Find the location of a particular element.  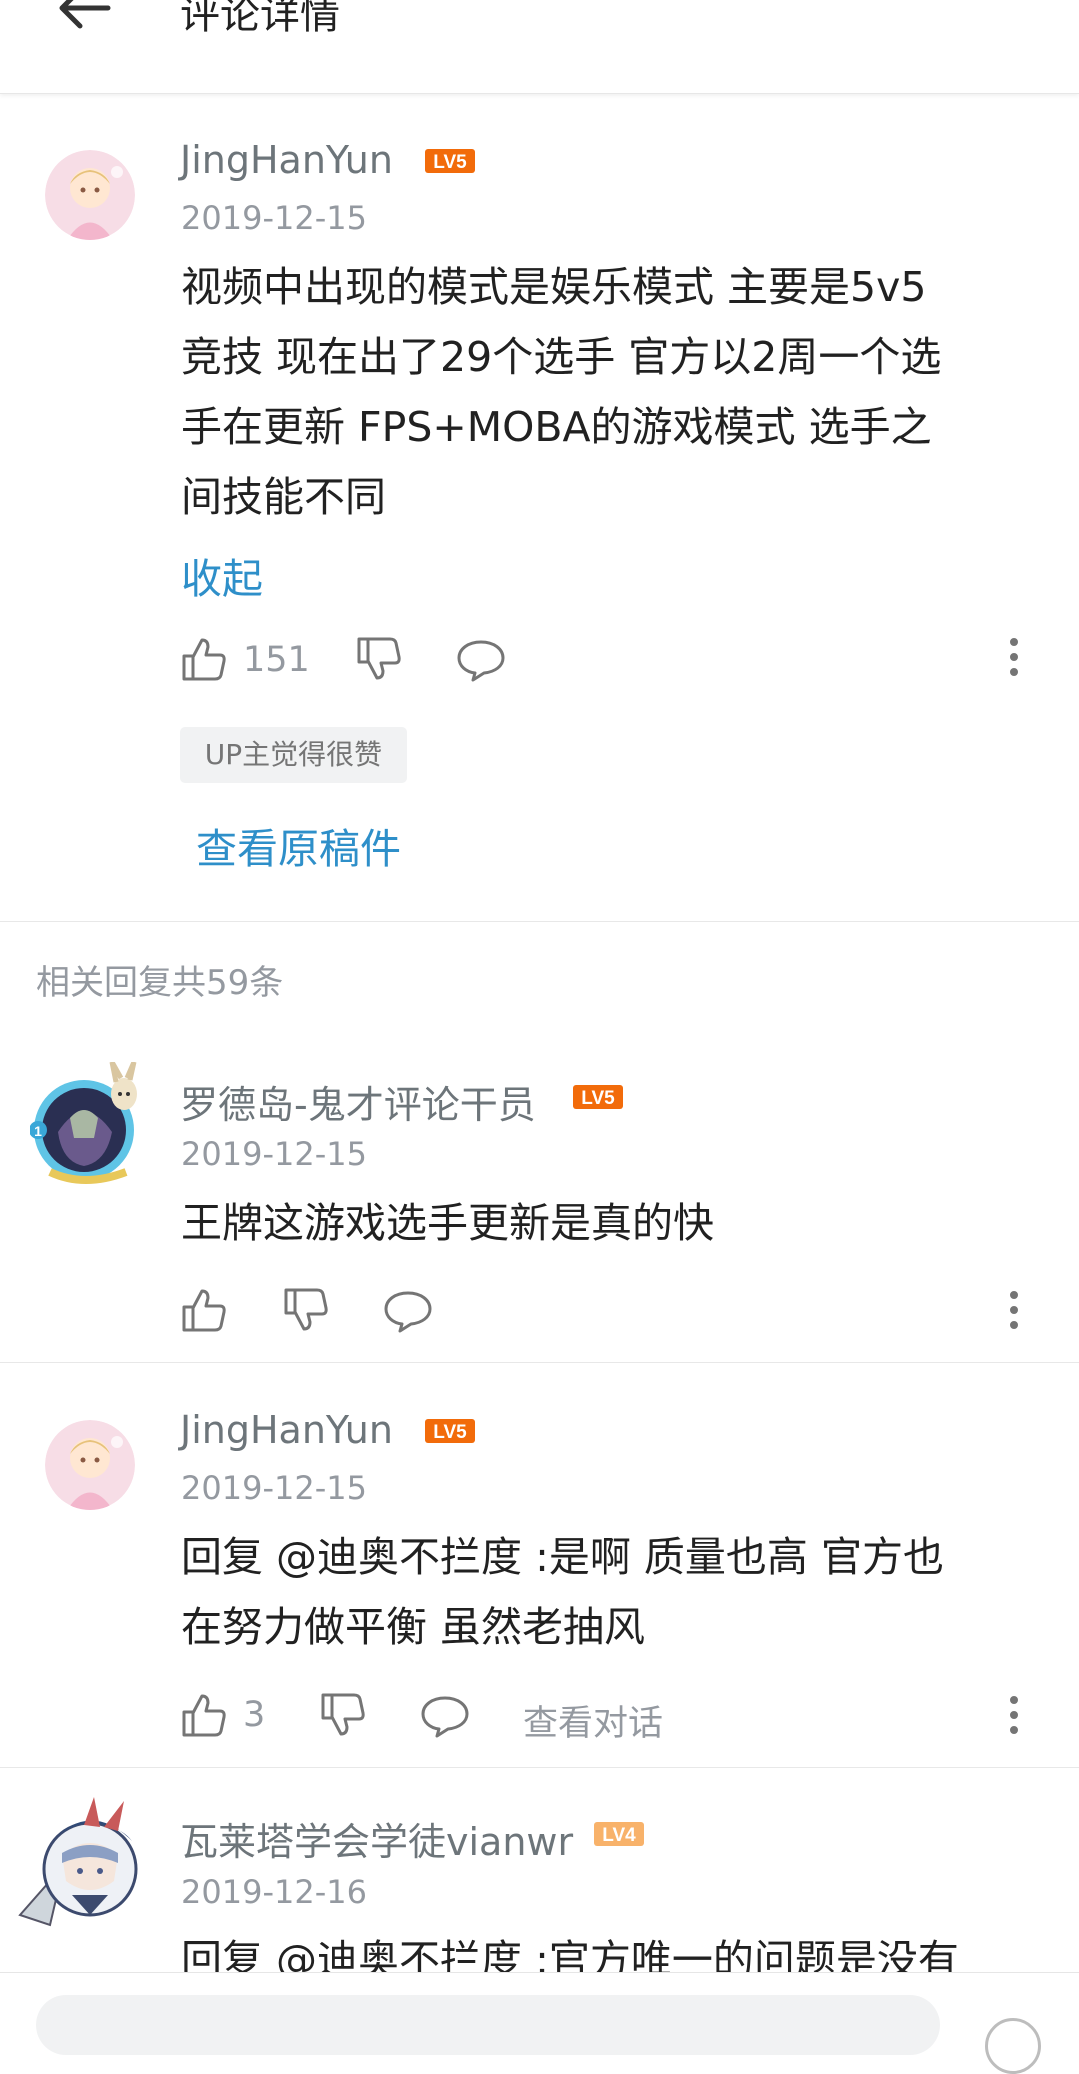

up-liked-badge: UP主觉得很赞 is located at coordinates (293, 755).